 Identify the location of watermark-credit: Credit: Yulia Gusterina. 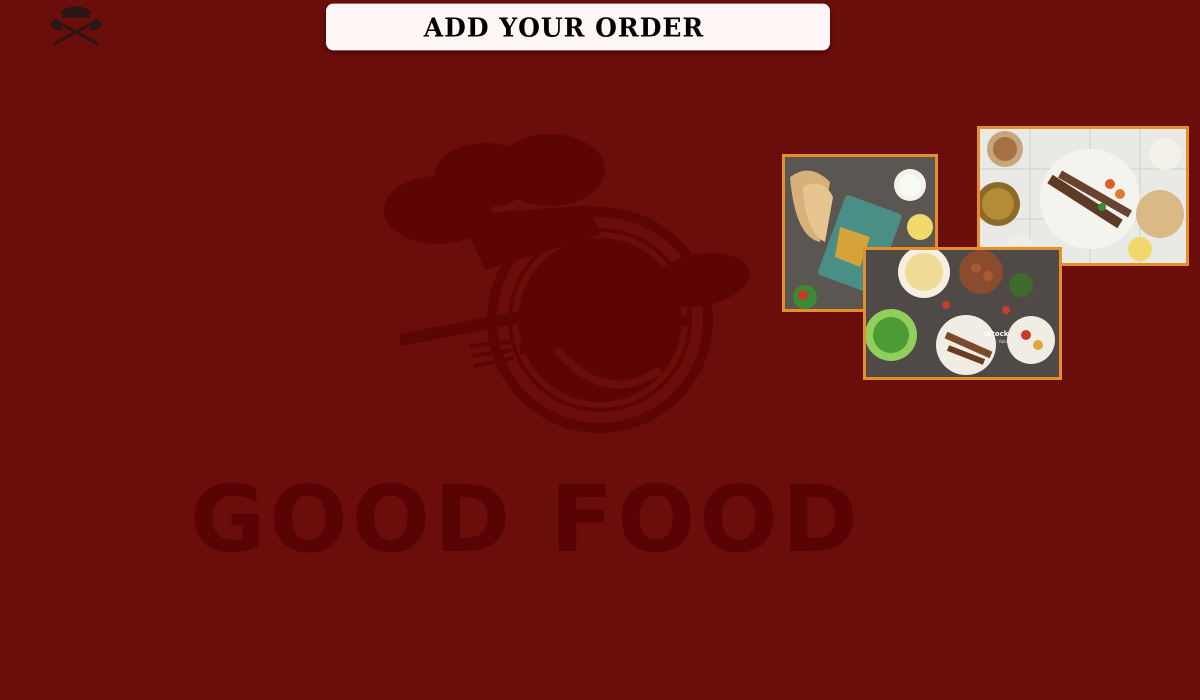
(1006, 341).